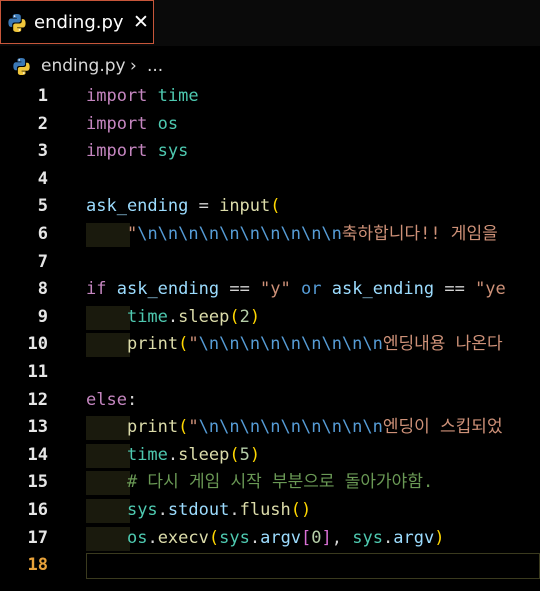 This screenshot has height=591, width=540. Describe the element at coordinates (270, 97) in the screenshot. I see `code-line: 1 import time` at that location.